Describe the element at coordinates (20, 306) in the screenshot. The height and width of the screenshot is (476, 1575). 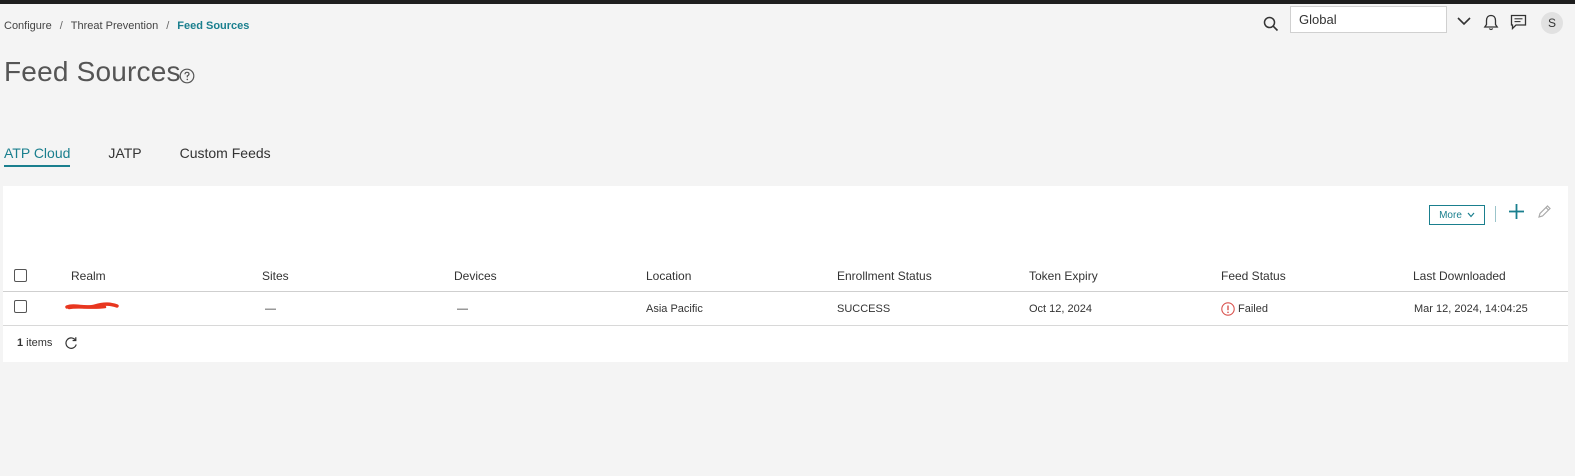
I see `row-checkbox` at that location.